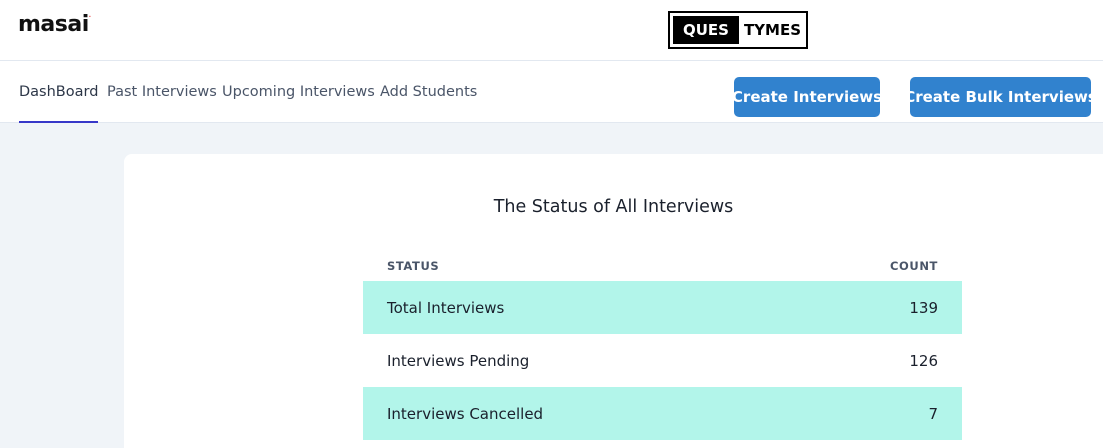 The width and height of the screenshot is (1103, 448). What do you see at coordinates (413, 265) in the screenshot?
I see `status-column-header: STATUS` at bounding box center [413, 265].